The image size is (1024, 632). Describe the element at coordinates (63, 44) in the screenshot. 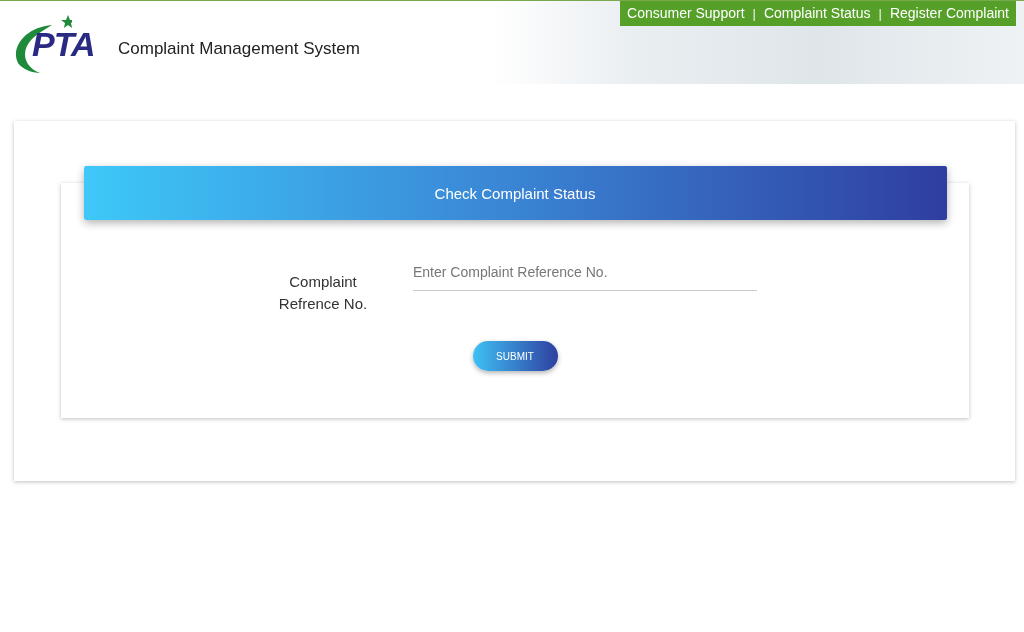

I see `logo-text: PTA` at that location.